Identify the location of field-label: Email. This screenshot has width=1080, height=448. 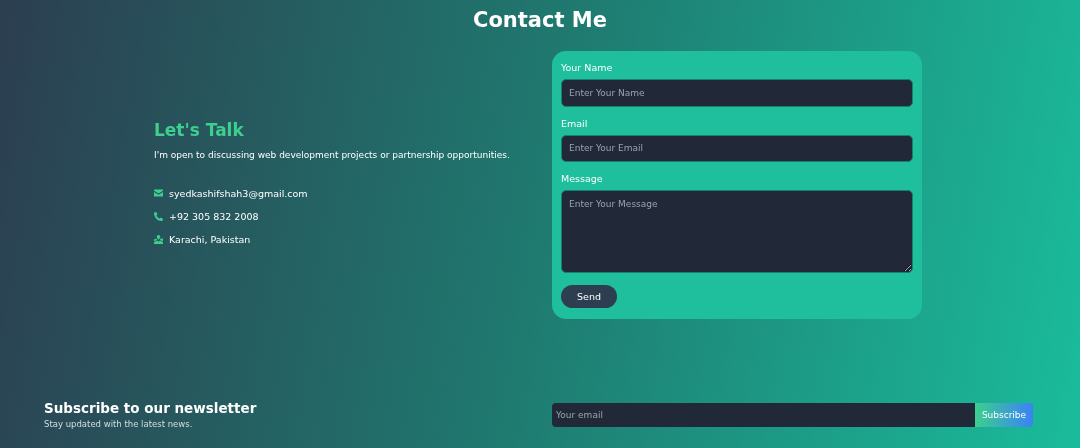
(575, 123).